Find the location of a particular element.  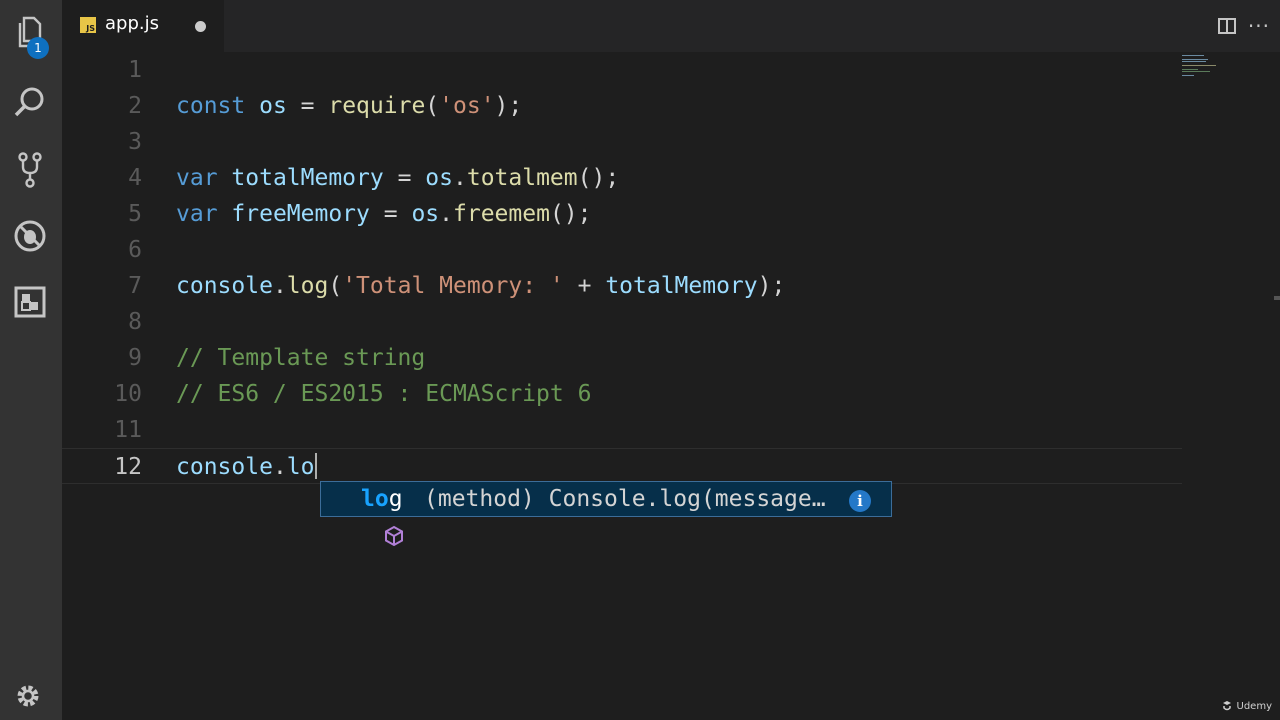

code-text: var totalMemory = os.totalmem(); is located at coordinates (397, 178).